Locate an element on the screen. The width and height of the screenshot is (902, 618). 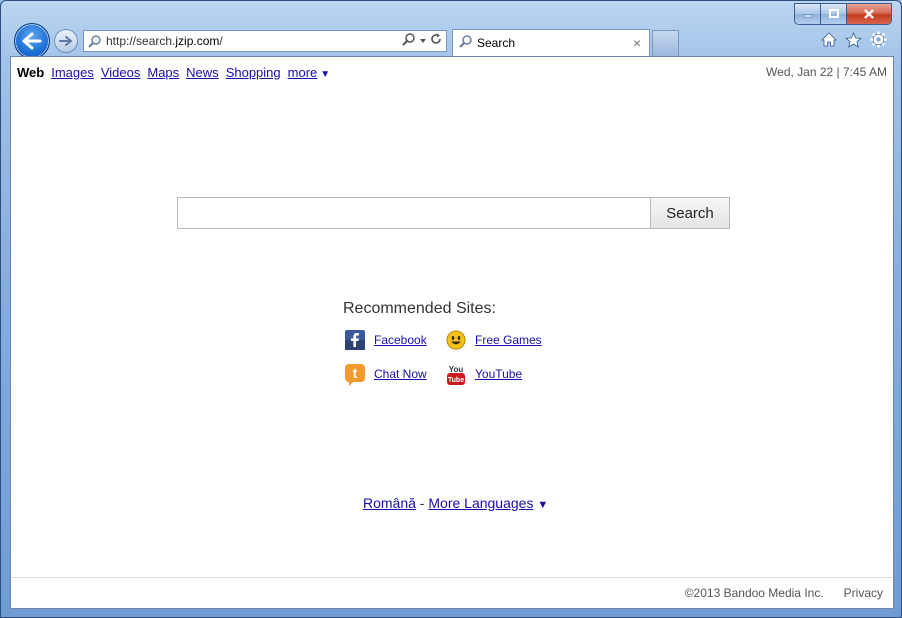
forward-button is located at coordinates (66, 41).